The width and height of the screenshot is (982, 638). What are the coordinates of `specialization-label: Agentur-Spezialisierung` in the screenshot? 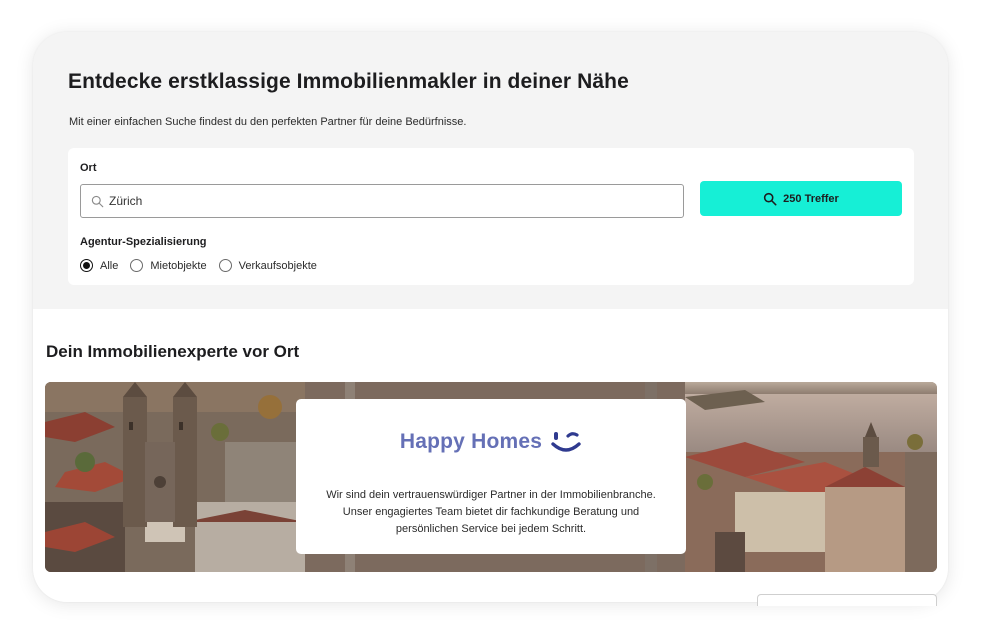 It's located at (143, 242).